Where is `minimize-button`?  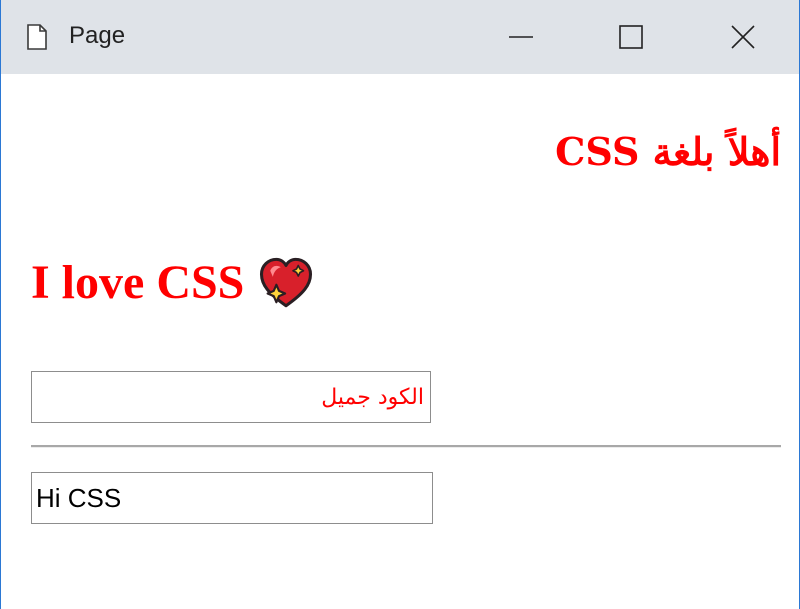 minimize-button is located at coordinates (521, 37).